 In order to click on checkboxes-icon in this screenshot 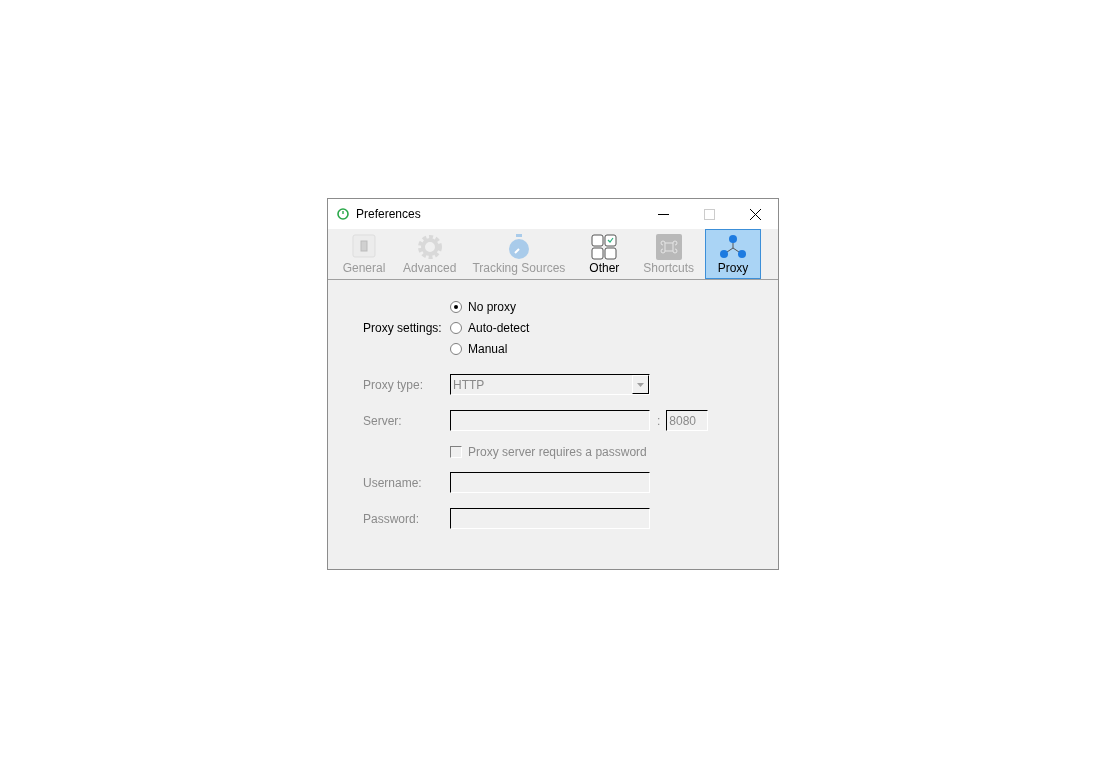, I will do `click(604, 247)`.